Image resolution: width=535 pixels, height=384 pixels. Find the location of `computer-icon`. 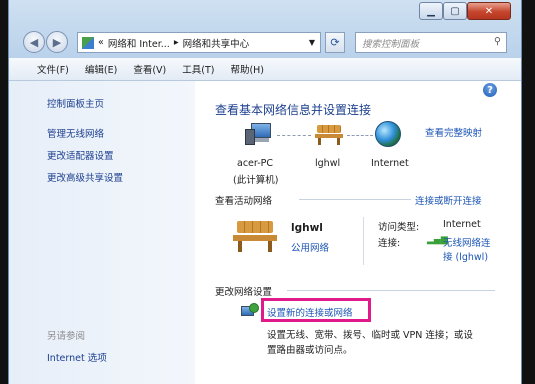

computer-icon is located at coordinates (259, 134).